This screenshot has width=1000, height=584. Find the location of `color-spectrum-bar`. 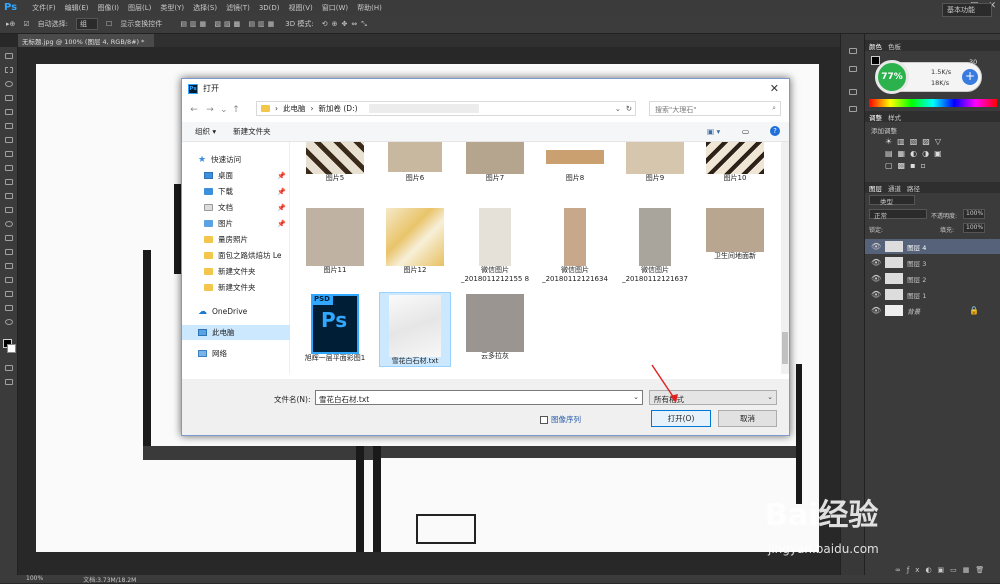

color-spectrum-bar is located at coordinates (933, 103).